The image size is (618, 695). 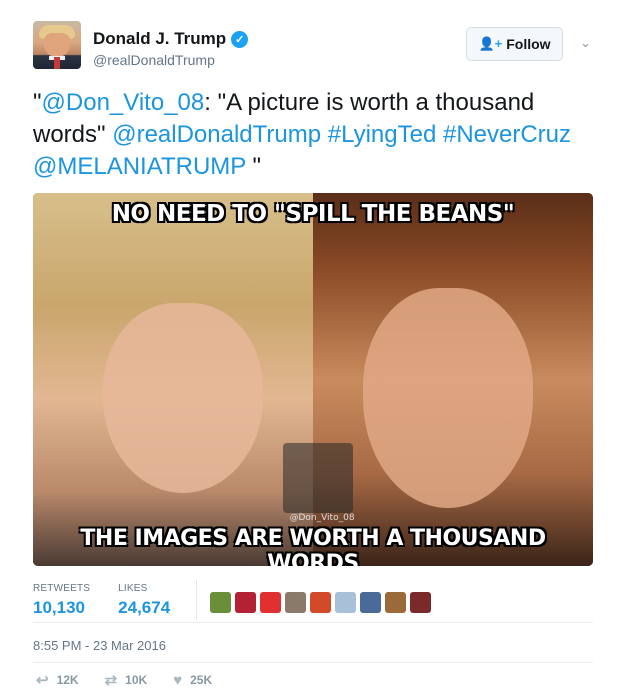 What do you see at coordinates (133, 588) in the screenshot?
I see `likes-label: LIKES` at bounding box center [133, 588].